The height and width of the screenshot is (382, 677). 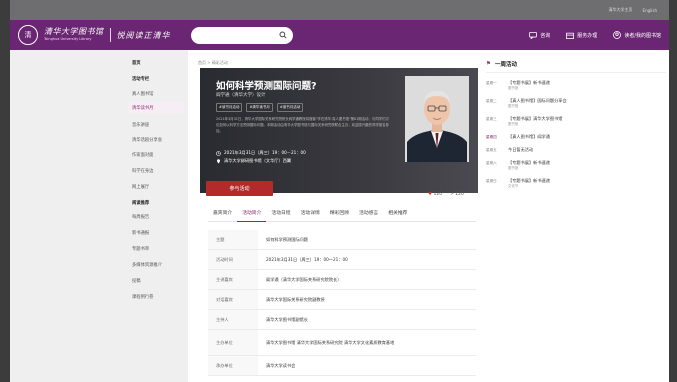 I want to click on event-tags: #读书月活动 #清华读书月 #读书月活动, so click(x=260, y=107).